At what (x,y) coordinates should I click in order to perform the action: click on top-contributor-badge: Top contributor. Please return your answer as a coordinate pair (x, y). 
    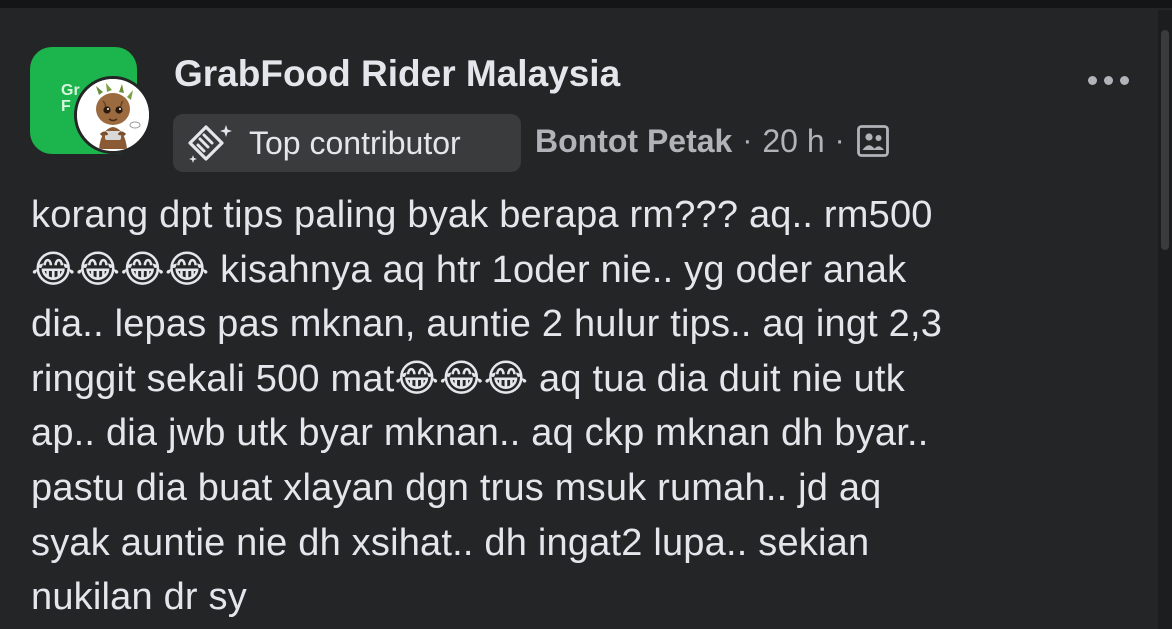
    Looking at the image, I should click on (347, 143).